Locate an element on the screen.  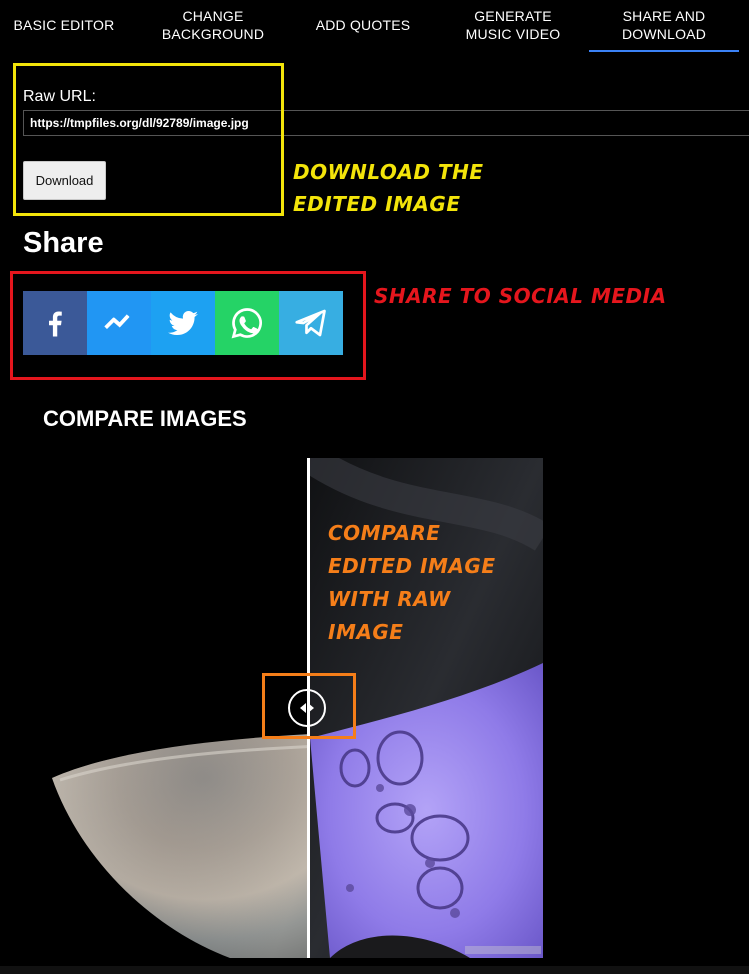
share-title: Share is located at coordinates (63, 243).